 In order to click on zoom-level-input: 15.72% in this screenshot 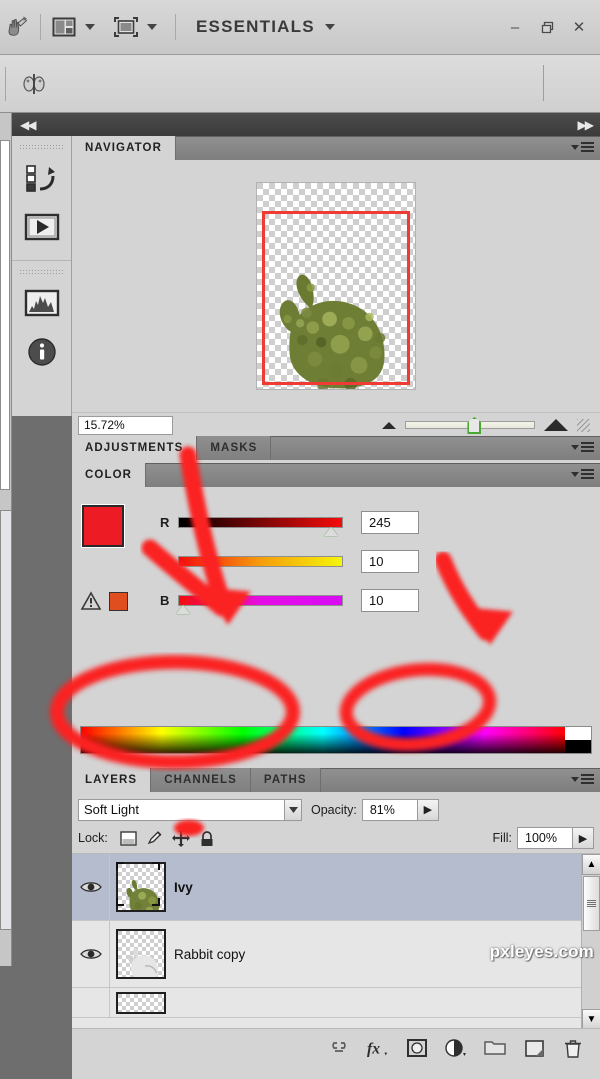, I will do `click(125, 425)`.